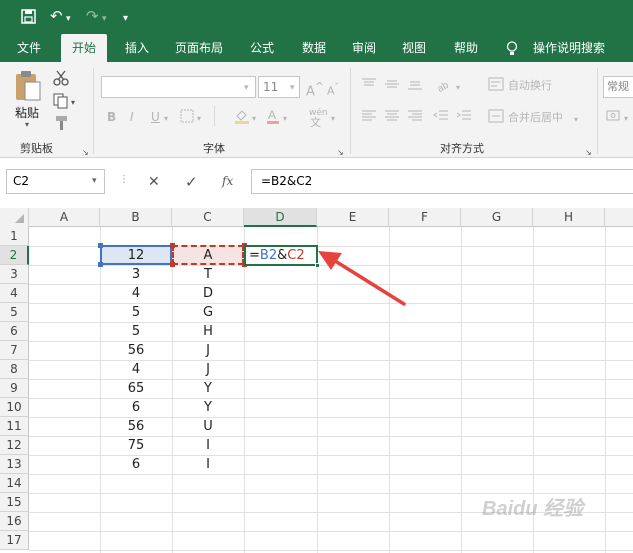  I want to click on row-header-7: 7, so click(14, 350).